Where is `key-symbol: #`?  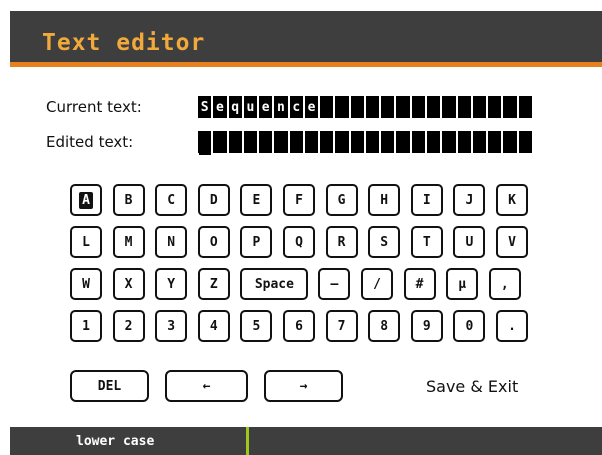 key-symbol: # is located at coordinates (419, 284).